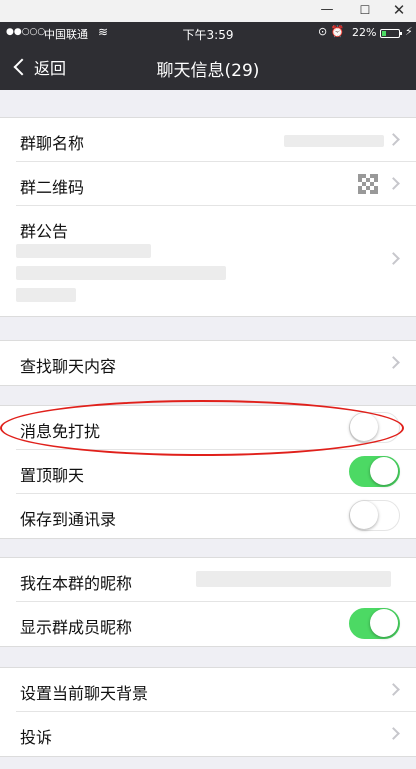 The width and height of the screenshot is (416, 769). I want to click on row-save-contacts: 保存到通讯录, so click(216, 516).